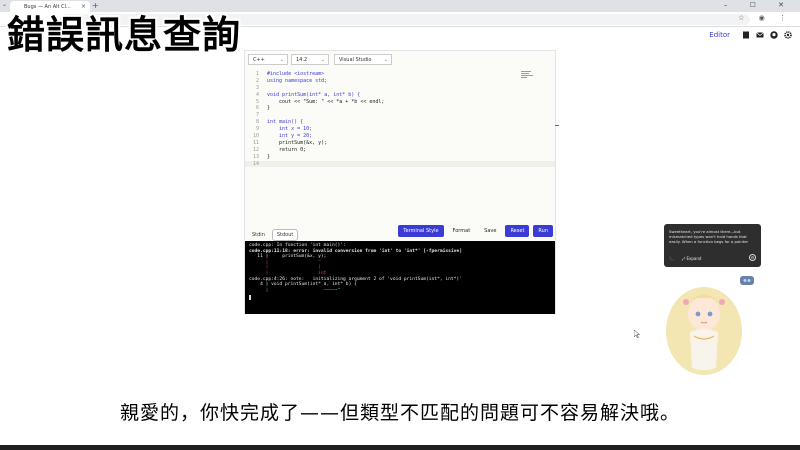 The width and height of the screenshot is (800, 450). I want to click on line-number: 8, so click(257, 122).